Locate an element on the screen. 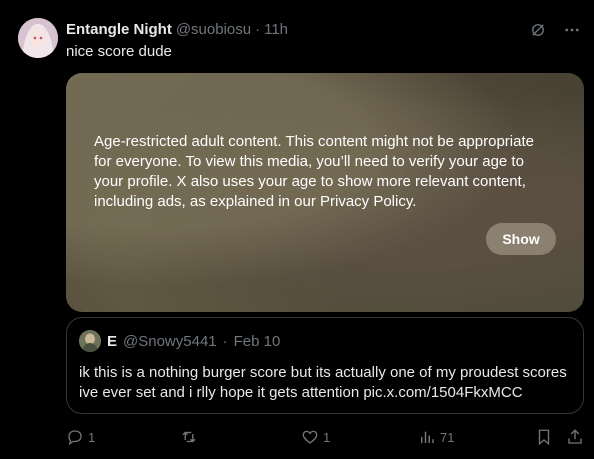 Image resolution: width=594 pixels, height=459 pixels. quoted-post-header: E @Snowy5441 · Feb 10 is located at coordinates (179, 341).